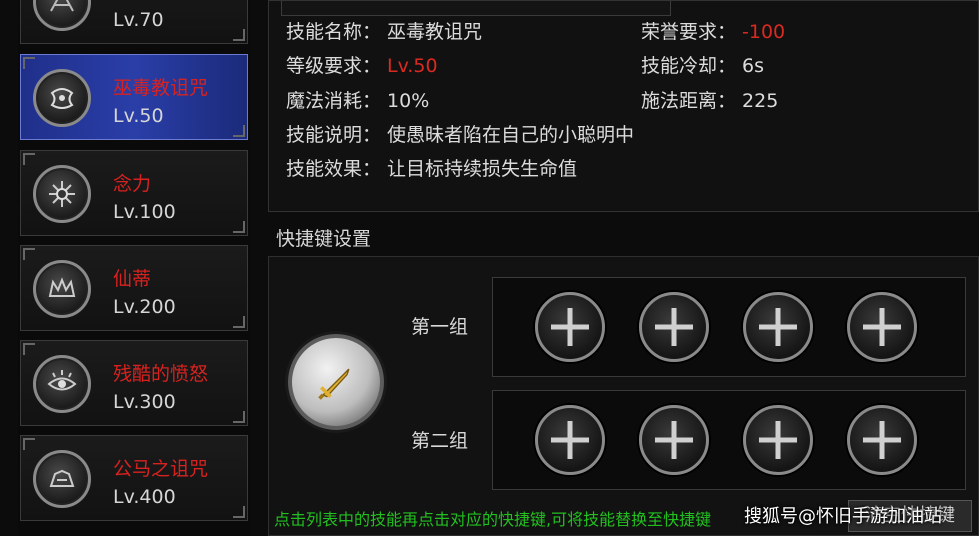 The image size is (979, 536). I want to click on info-skill-name: 技能名称： 巫毒教诅咒, so click(384, 30).